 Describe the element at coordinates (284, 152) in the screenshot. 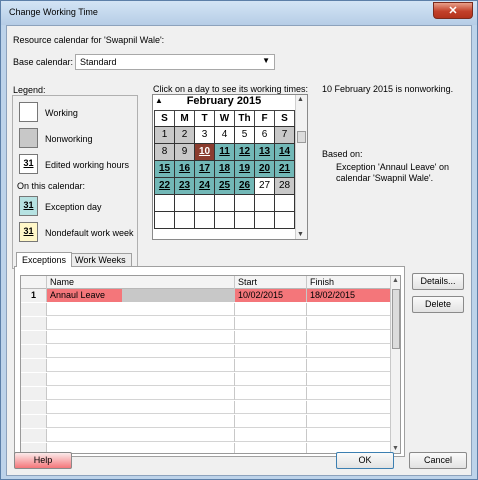

I see `calendar-day-14: 14` at that location.